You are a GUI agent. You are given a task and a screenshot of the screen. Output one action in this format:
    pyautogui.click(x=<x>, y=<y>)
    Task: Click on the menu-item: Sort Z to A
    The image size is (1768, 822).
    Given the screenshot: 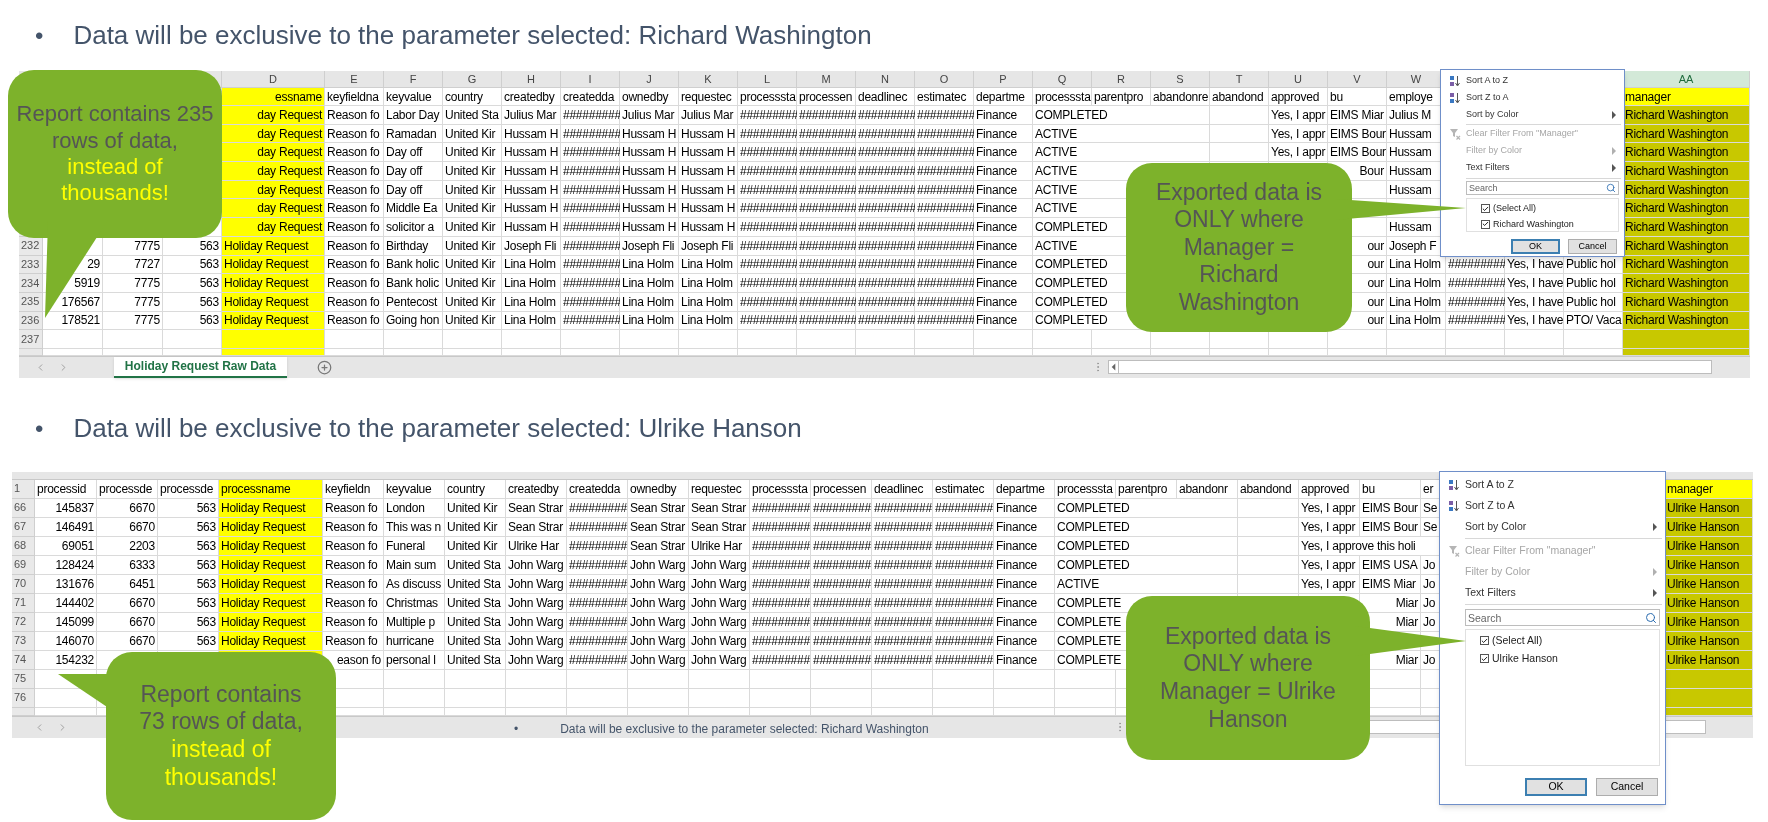 What is the action you would take?
    pyautogui.click(x=1552, y=505)
    